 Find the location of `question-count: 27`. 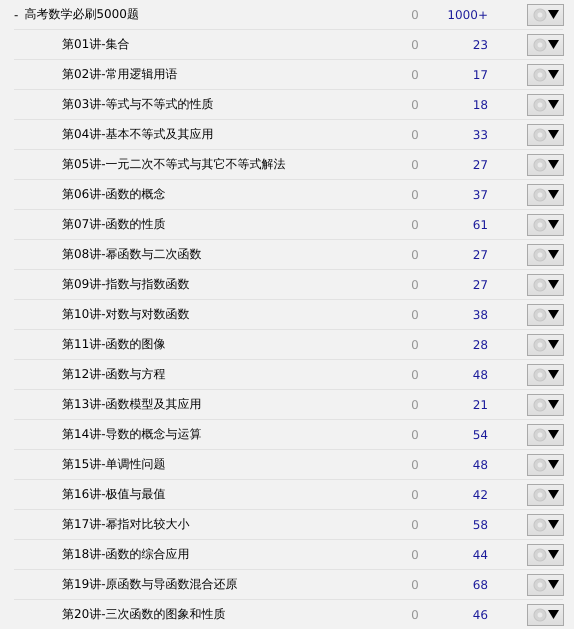

question-count: 27 is located at coordinates (480, 255).